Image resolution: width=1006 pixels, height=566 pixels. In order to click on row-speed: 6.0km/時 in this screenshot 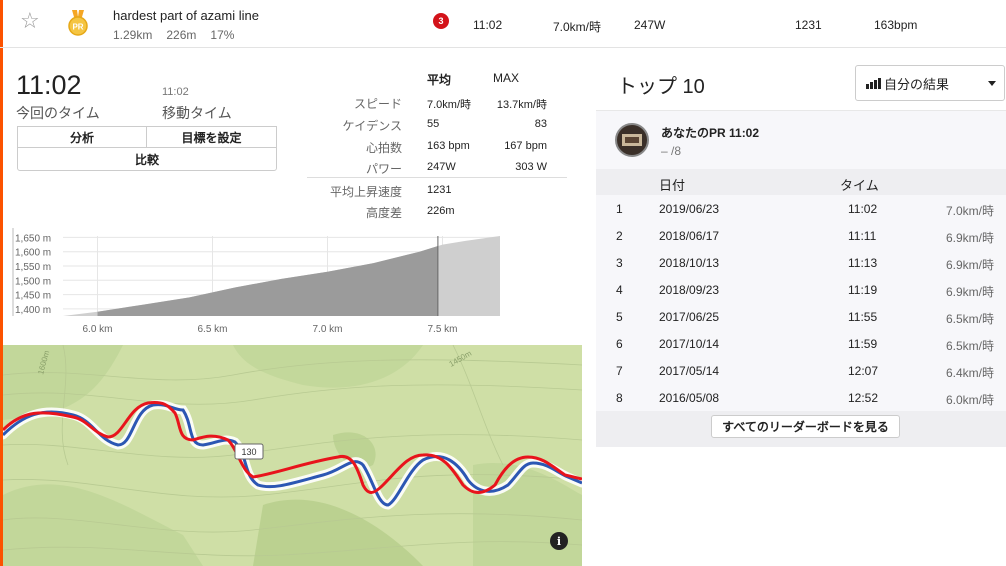, I will do `click(969, 400)`.